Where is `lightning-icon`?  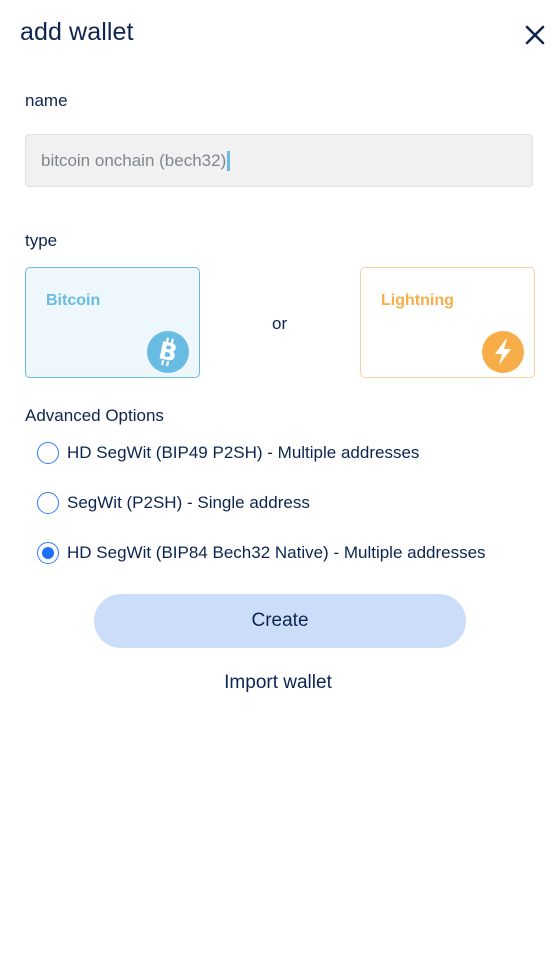
lightning-icon is located at coordinates (503, 352).